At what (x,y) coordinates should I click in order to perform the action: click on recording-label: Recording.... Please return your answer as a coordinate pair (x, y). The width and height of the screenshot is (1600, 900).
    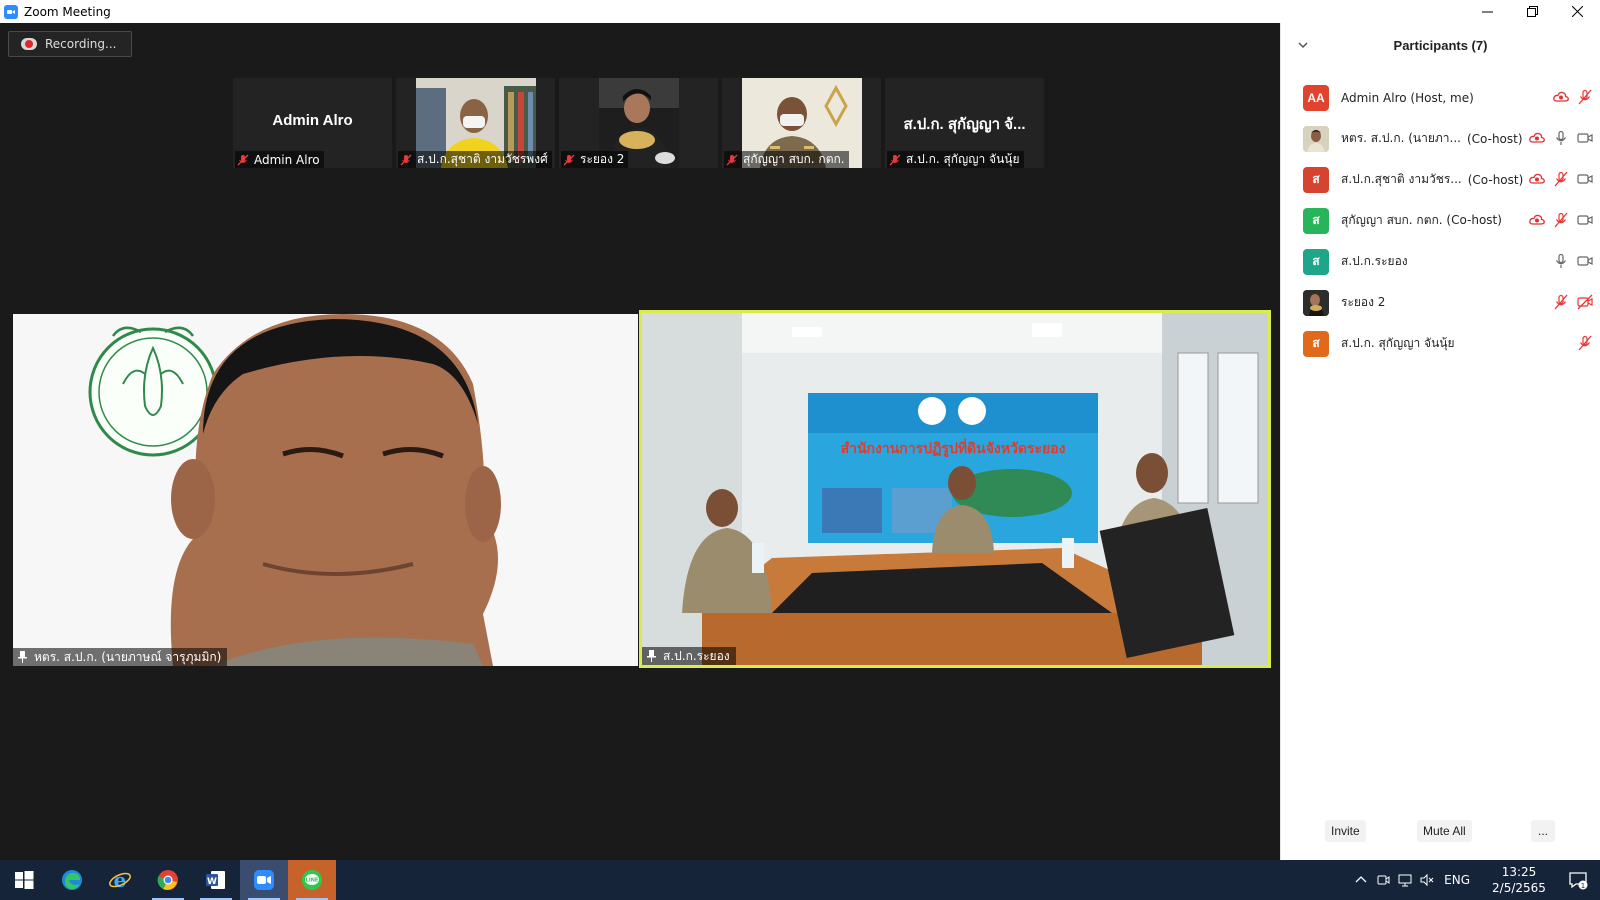
    Looking at the image, I should click on (81, 44).